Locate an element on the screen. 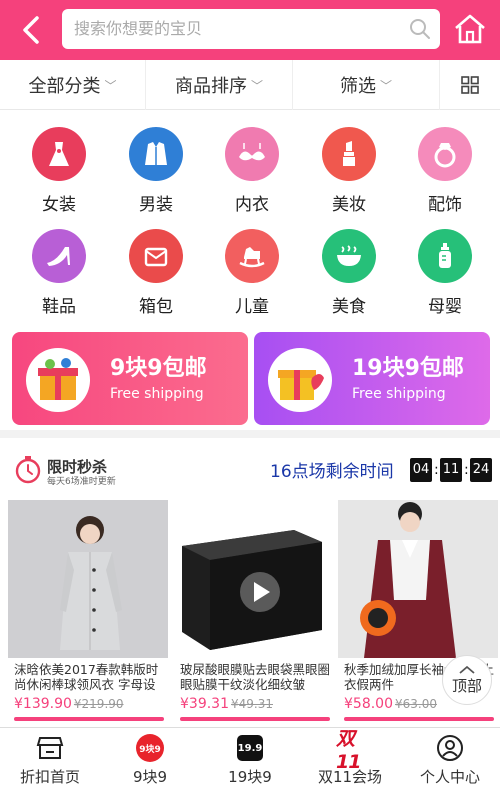 The height and width of the screenshot is (793, 500). category-label: 箱包 is located at coordinates (156, 307).